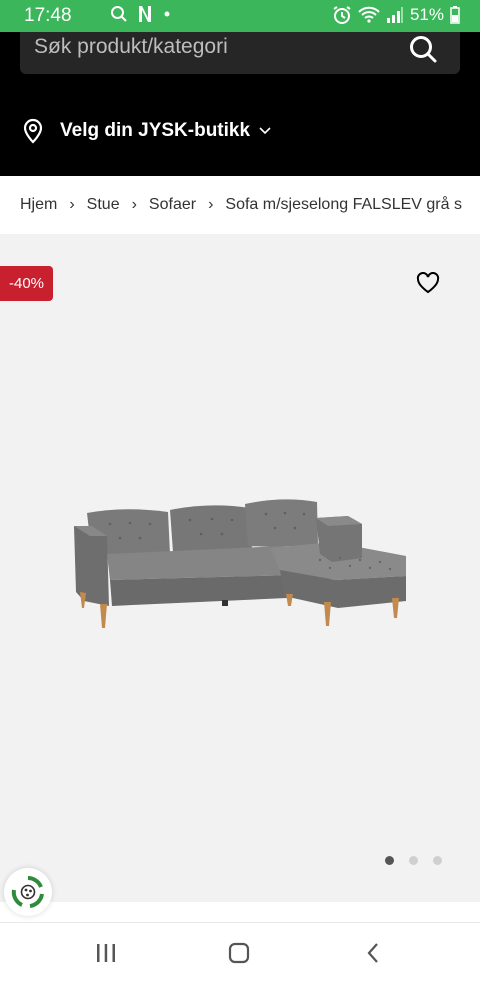  Describe the element at coordinates (265, 131) in the screenshot. I see `chevron-down-icon` at that location.